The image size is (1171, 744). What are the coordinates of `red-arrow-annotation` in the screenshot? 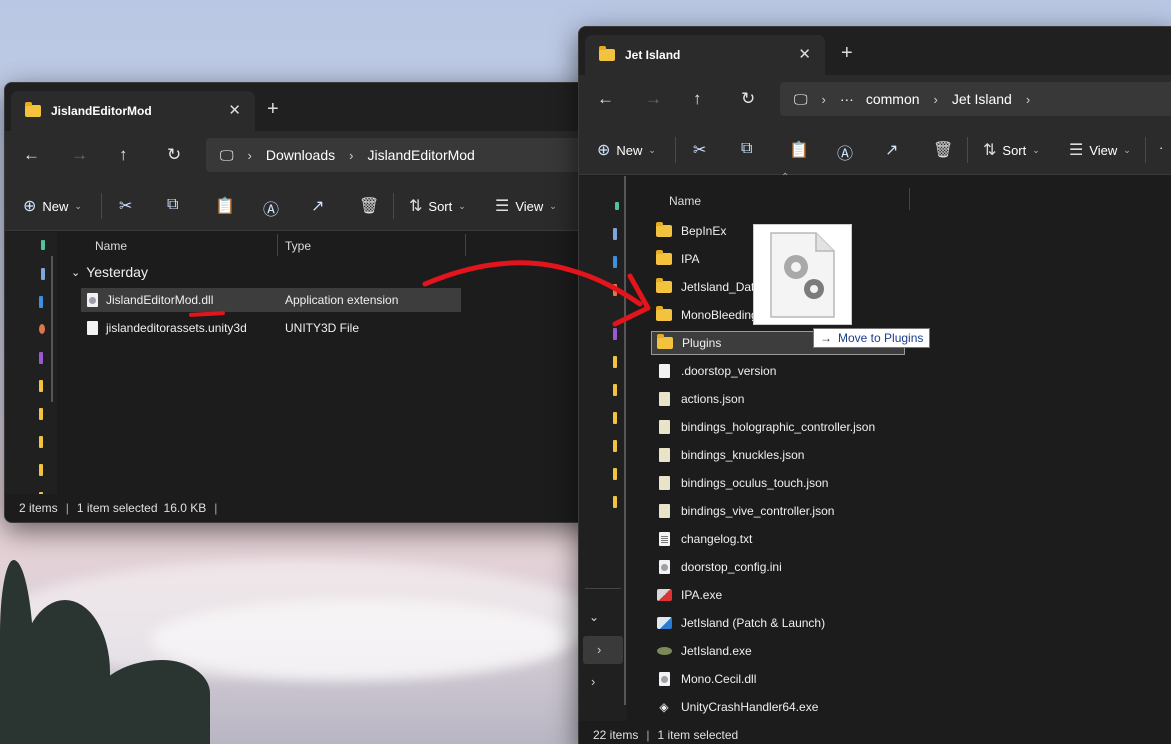 It's located at (536, 293).